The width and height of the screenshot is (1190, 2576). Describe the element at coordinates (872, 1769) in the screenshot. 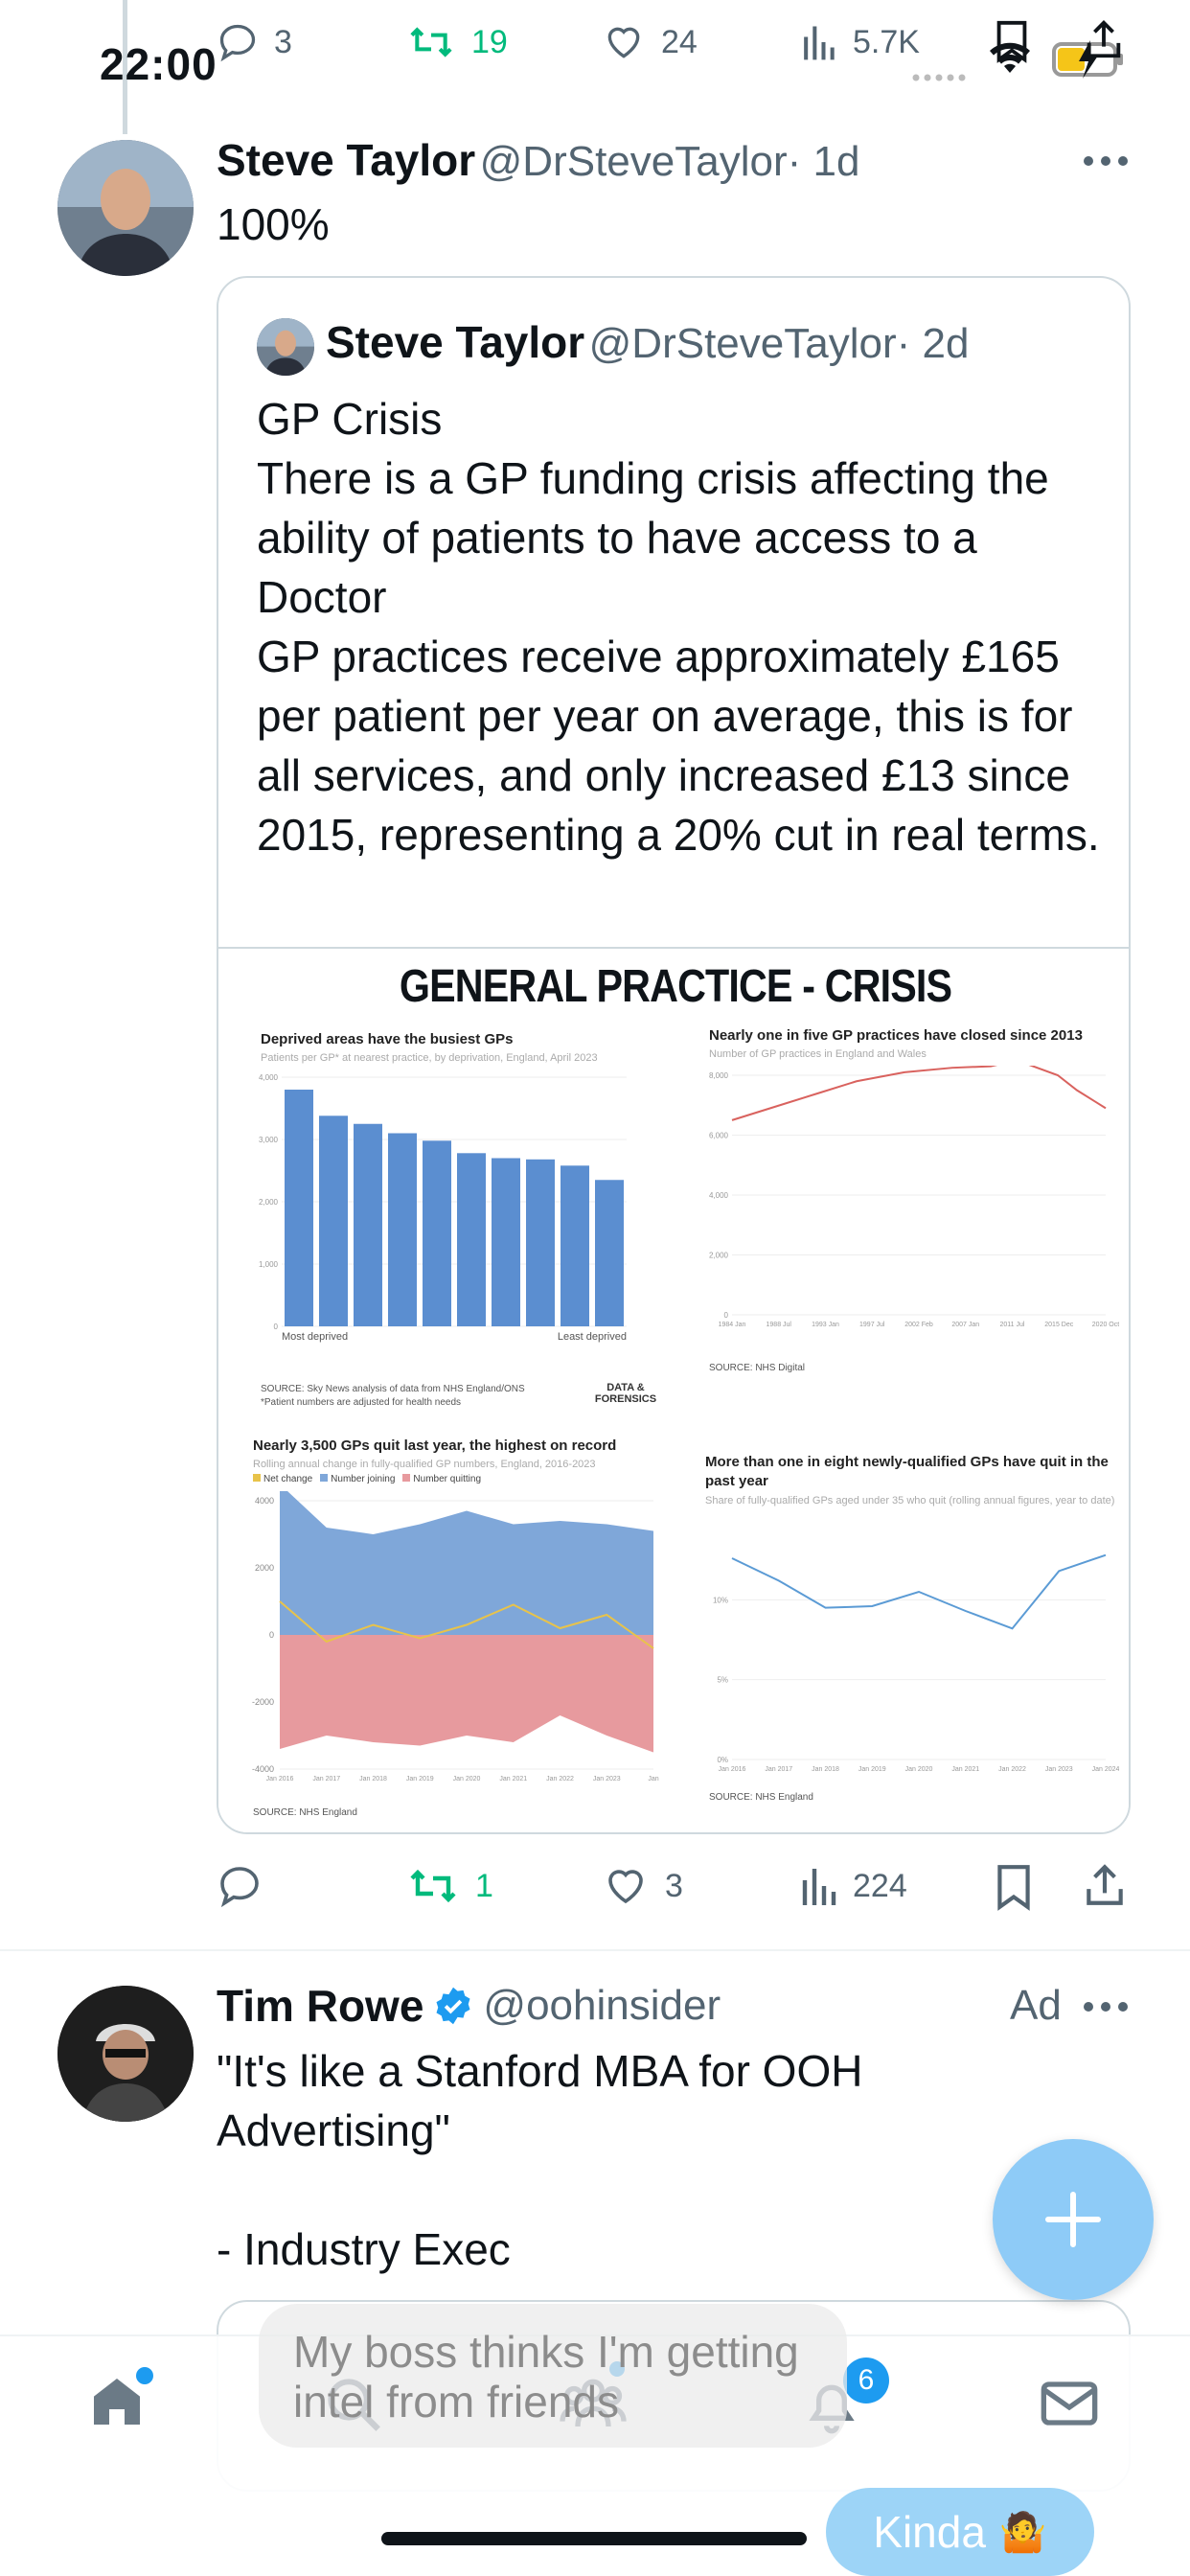

I see `chart4-xtick: Jan 2019` at that location.